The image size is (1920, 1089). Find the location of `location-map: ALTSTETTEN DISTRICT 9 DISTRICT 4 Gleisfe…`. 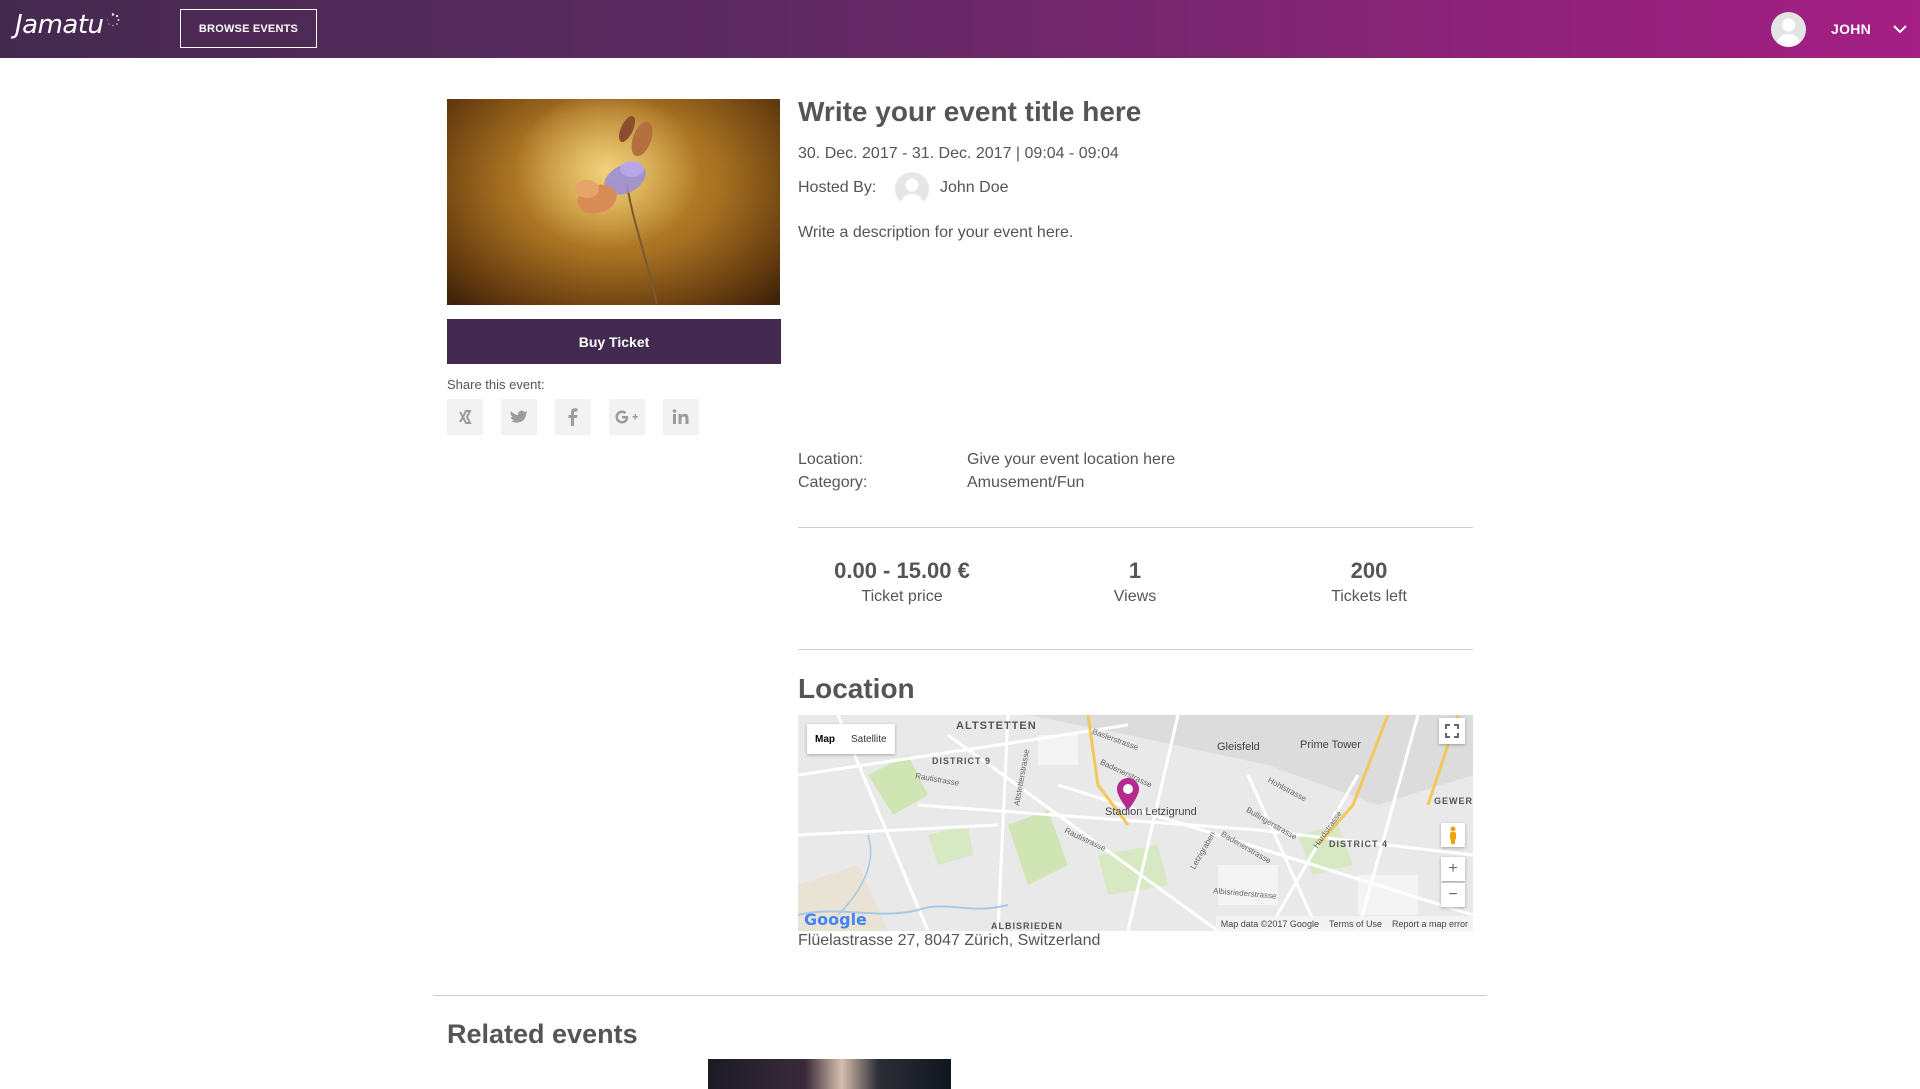

location-map: ALTSTETTEN DISTRICT 9 DISTRICT 4 Gleisfe… is located at coordinates (1135, 823).